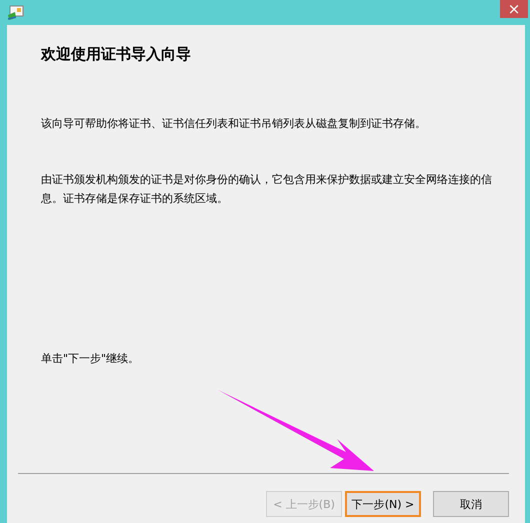  Describe the element at coordinates (234, 124) in the screenshot. I see `description-text: 该向导可帮助你将证书、证书信任列表和证书吊销列表从磁盘复制到证书存储。` at that location.